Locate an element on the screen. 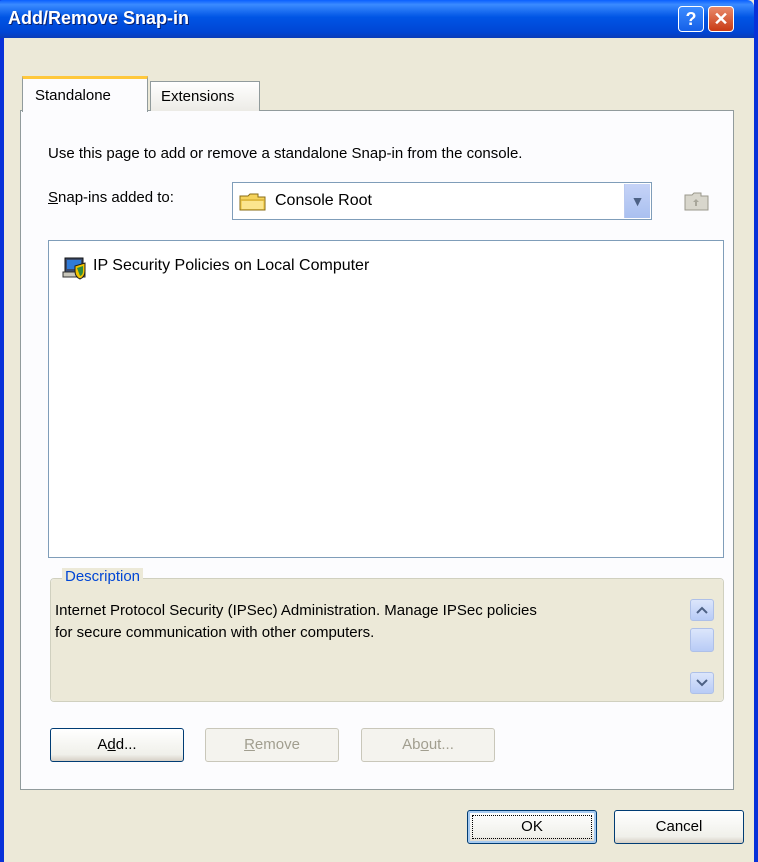  snapins-label-mnemonic: S is located at coordinates (53, 197).